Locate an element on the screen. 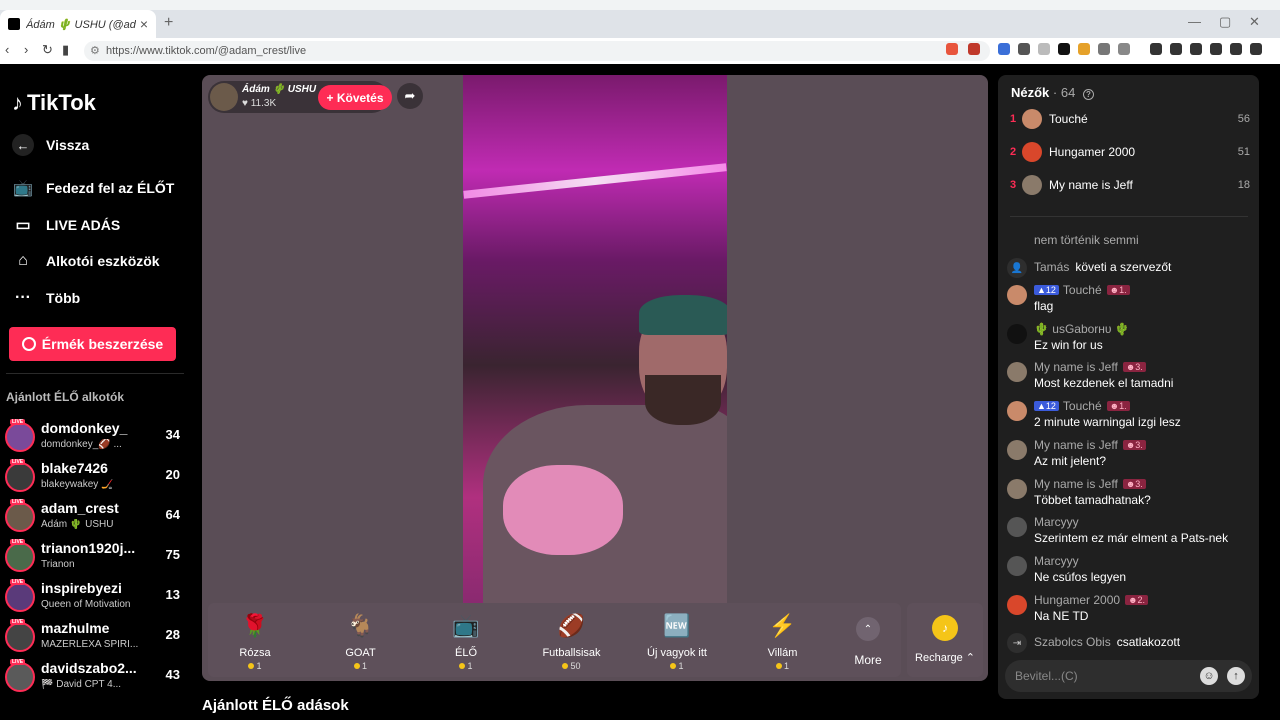 The image size is (1280, 720). help-icon: ? is located at coordinates (1088, 94).